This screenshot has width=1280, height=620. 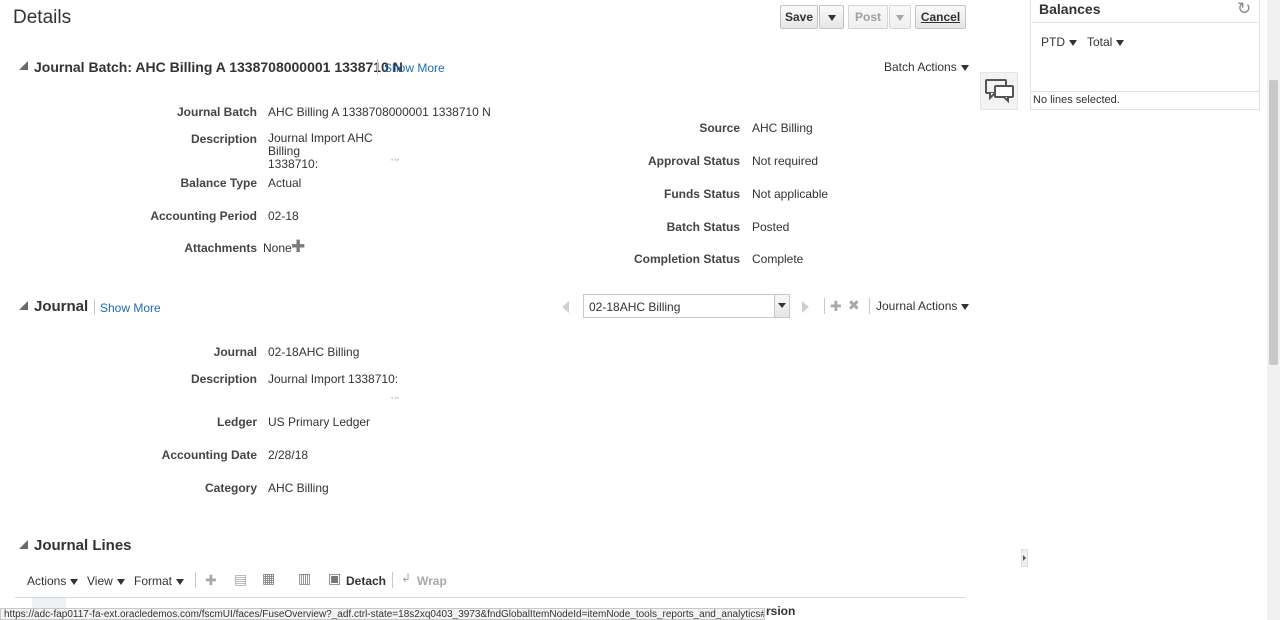 I want to click on duplicate-row-icon: ▤, so click(x=240, y=579).